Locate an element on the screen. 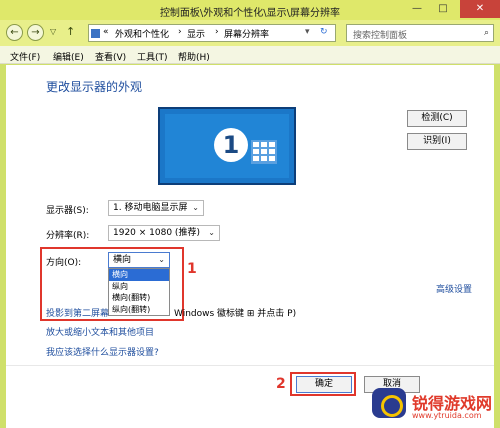 The width and height of the screenshot is (500, 428). chevron-down-icon: ▾ is located at coordinates (307, 32).